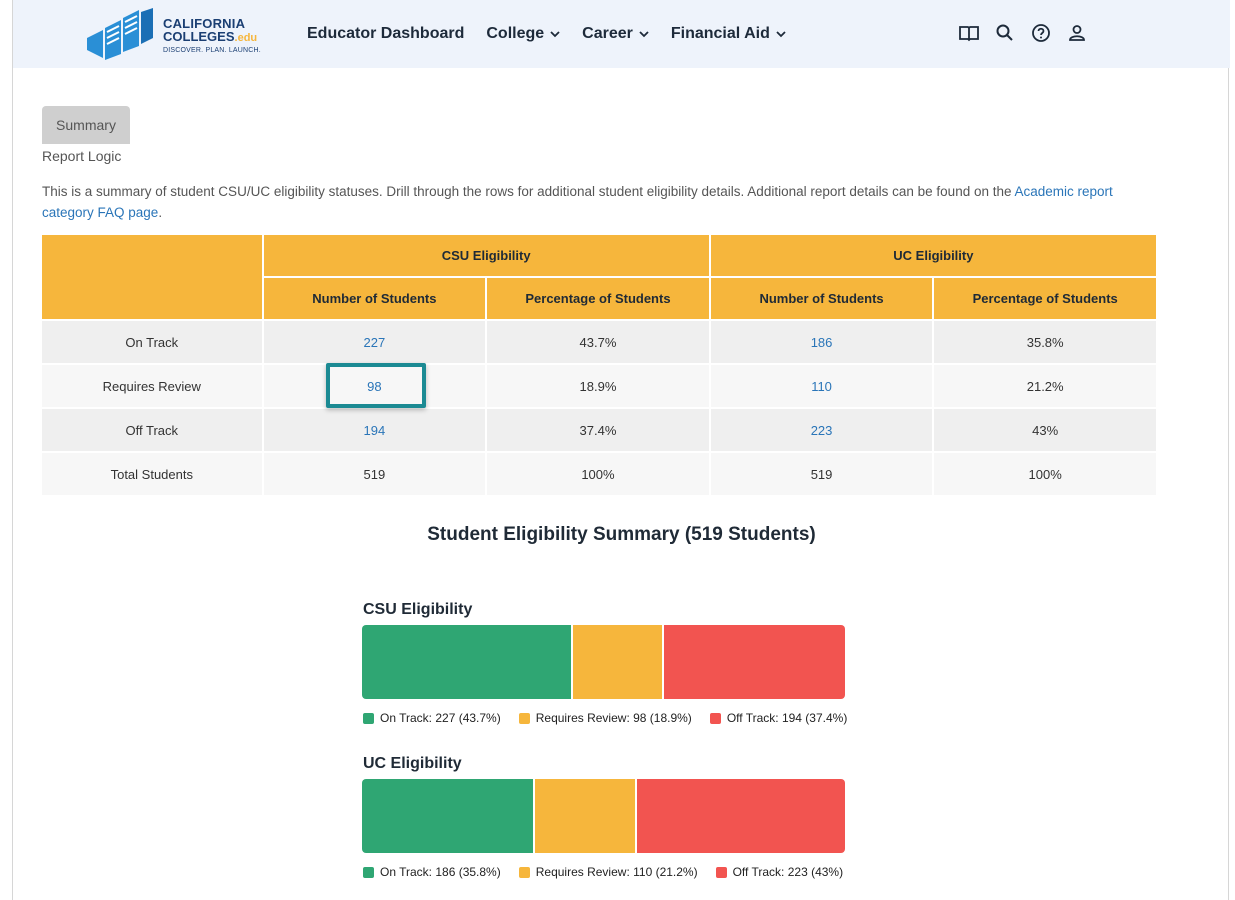  Describe the element at coordinates (212, 50) in the screenshot. I see `logo-tagline: DISCOVER. PLAN. LAUNCH.` at that location.